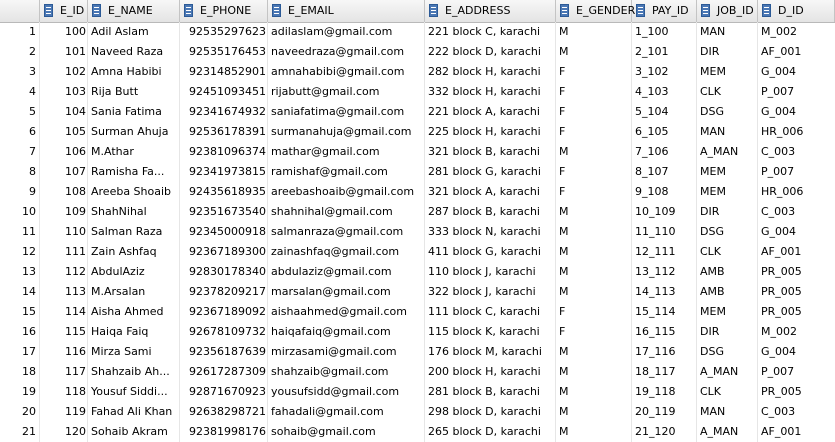 This screenshot has width=835, height=442. What do you see at coordinates (346, 312) in the screenshot?
I see `cell-e_email: aishaahmed@gmail.com` at bounding box center [346, 312].